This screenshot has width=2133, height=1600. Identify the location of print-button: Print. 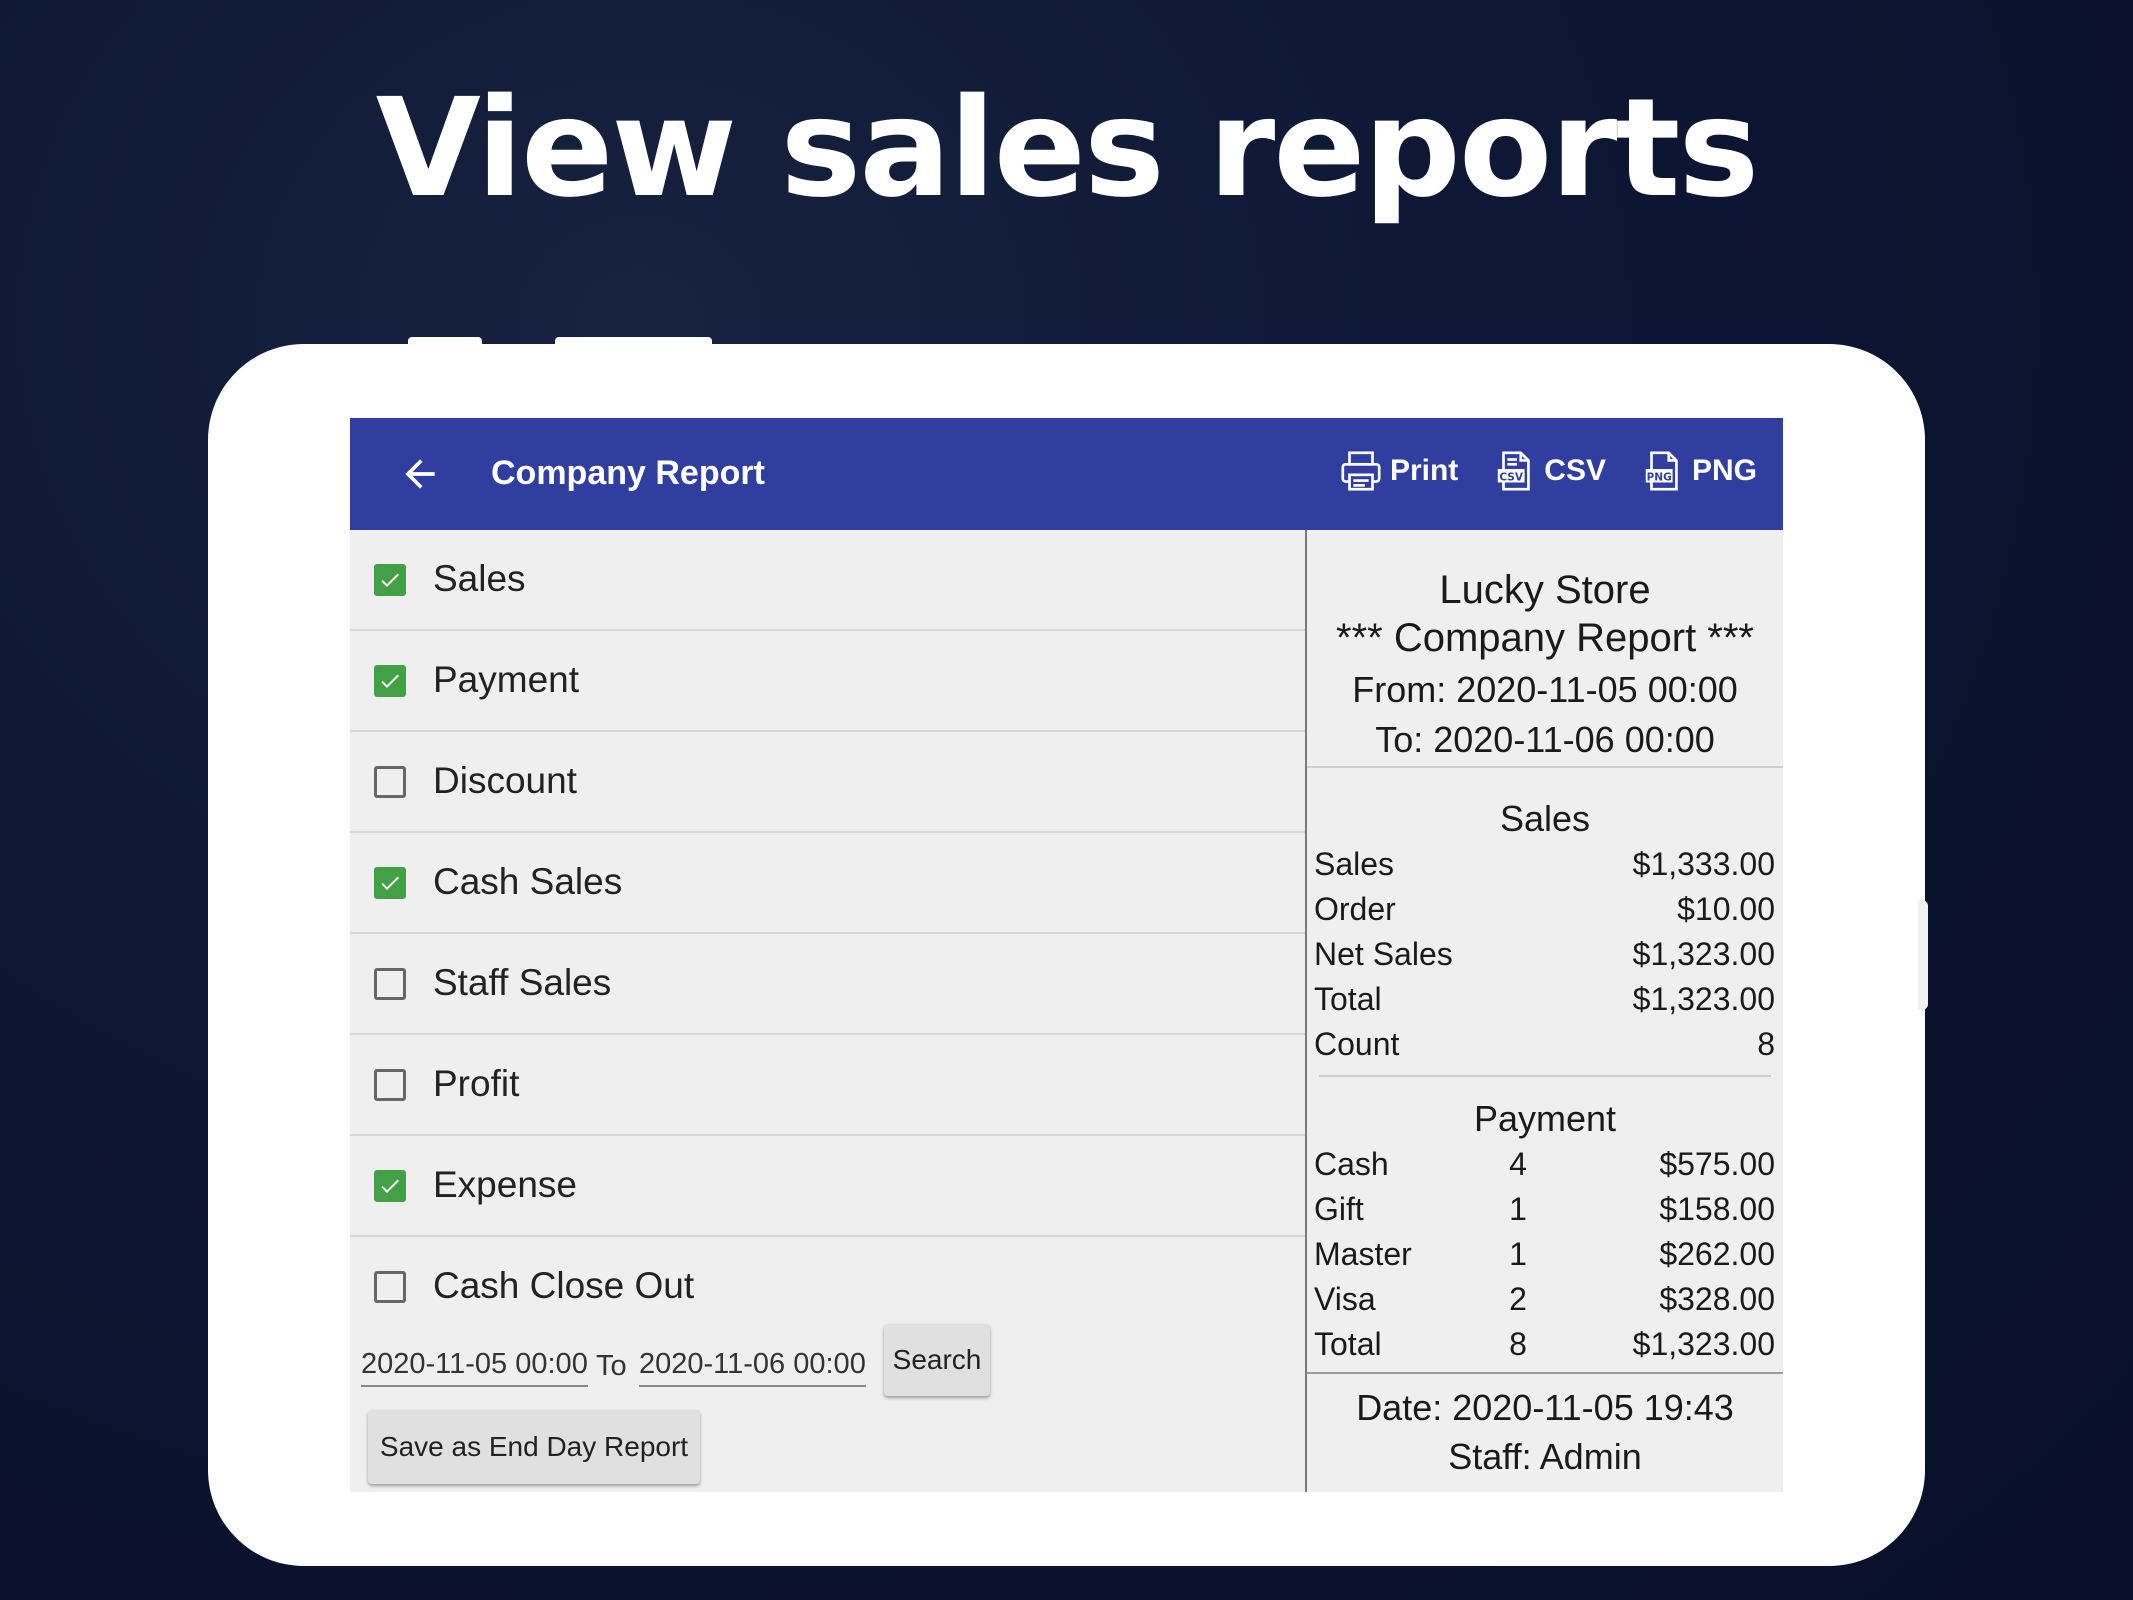
(1398, 471).